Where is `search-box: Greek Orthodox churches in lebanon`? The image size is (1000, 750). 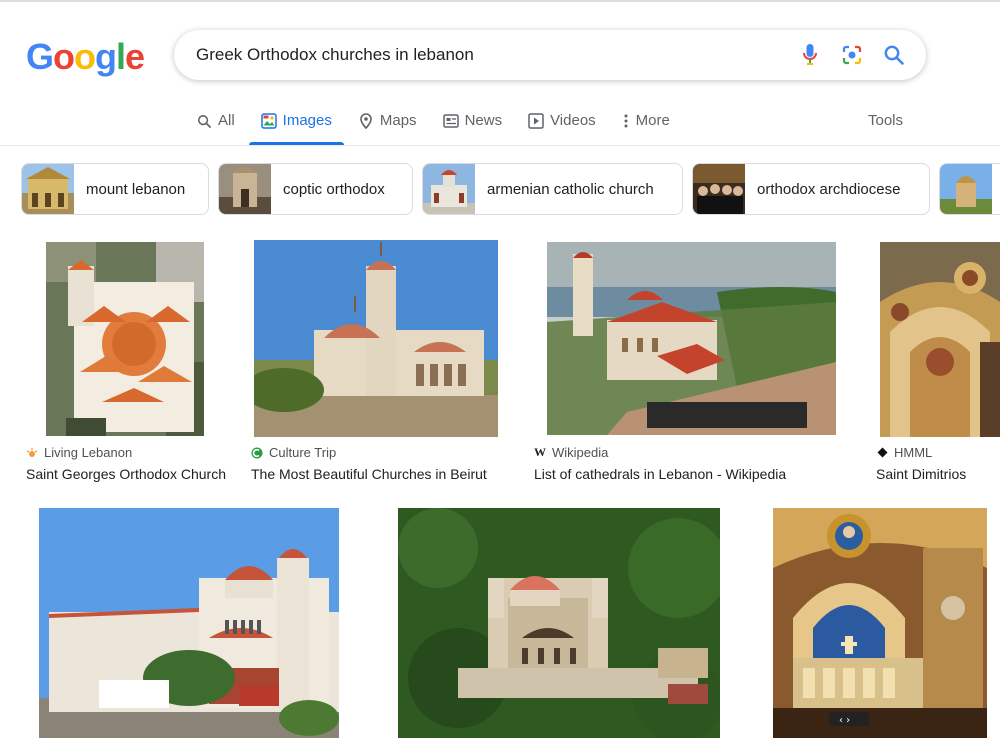 search-box: Greek Orthodox churches in lebanon is located at coordinates (550, 55).